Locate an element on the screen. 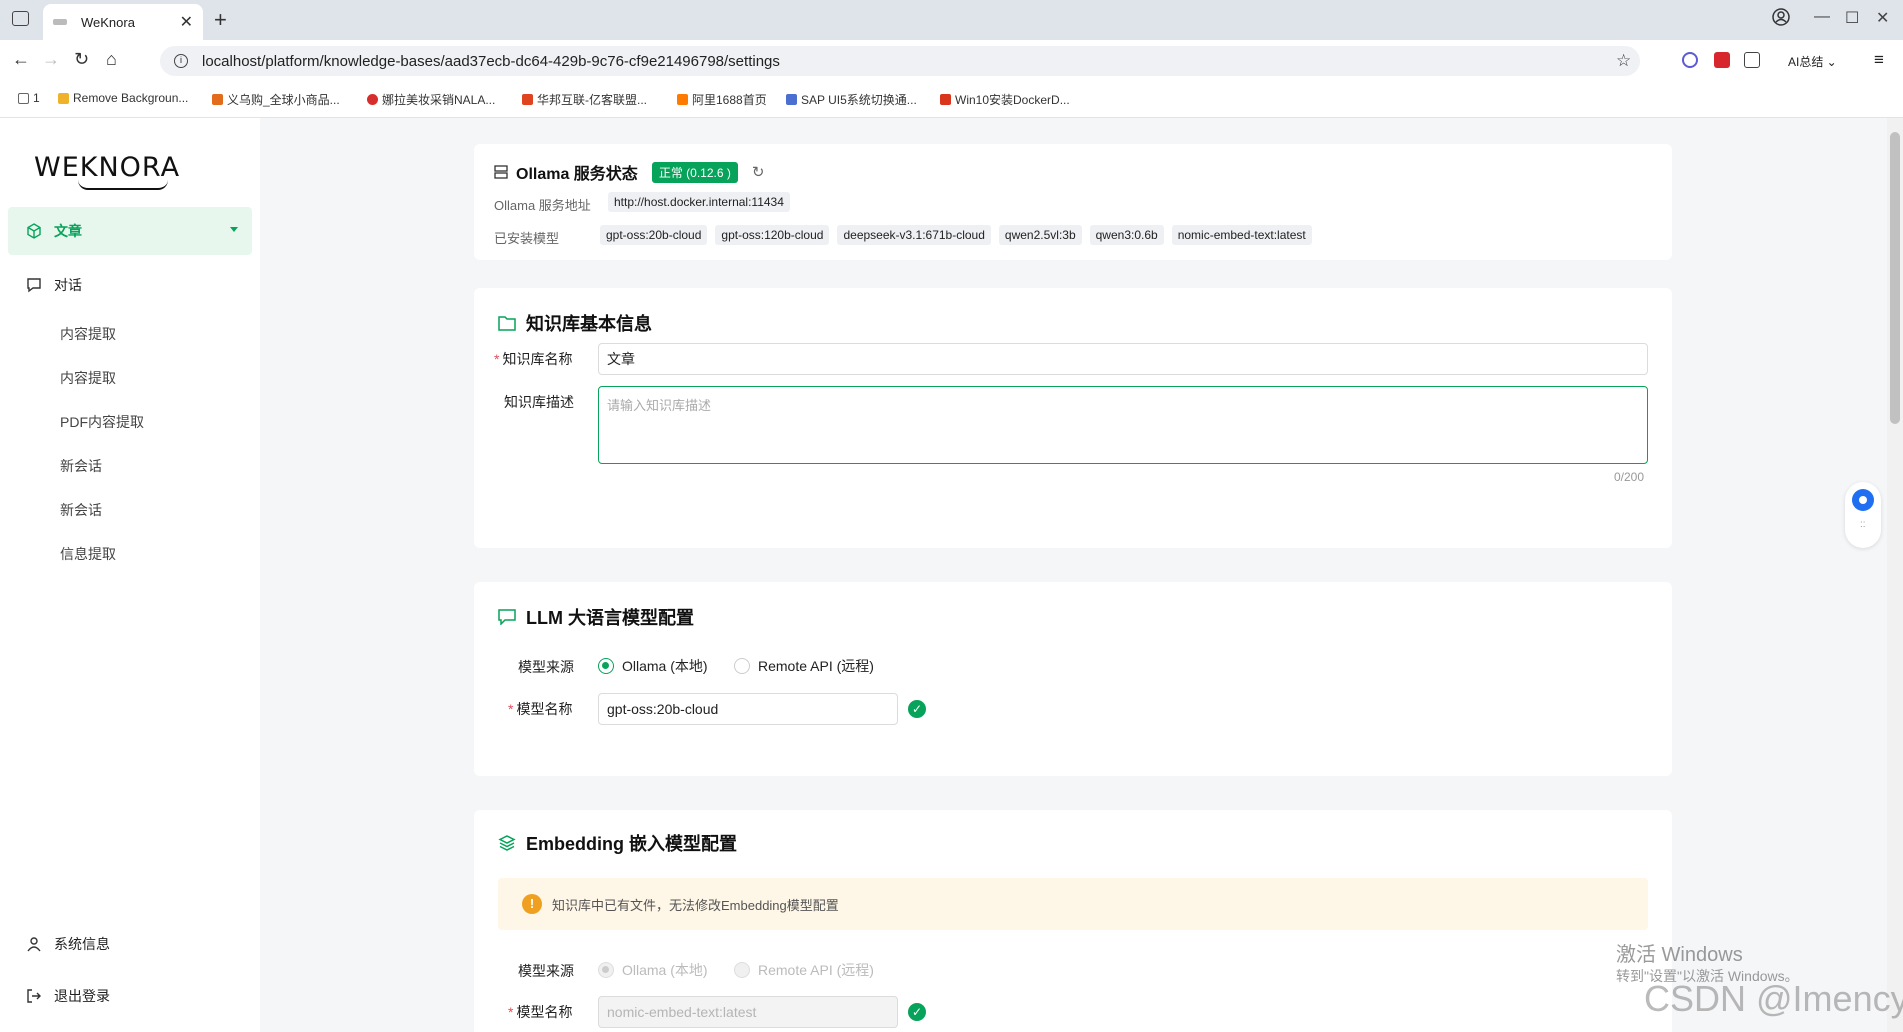  back-icon: ← is located at coordinates (21, 59).